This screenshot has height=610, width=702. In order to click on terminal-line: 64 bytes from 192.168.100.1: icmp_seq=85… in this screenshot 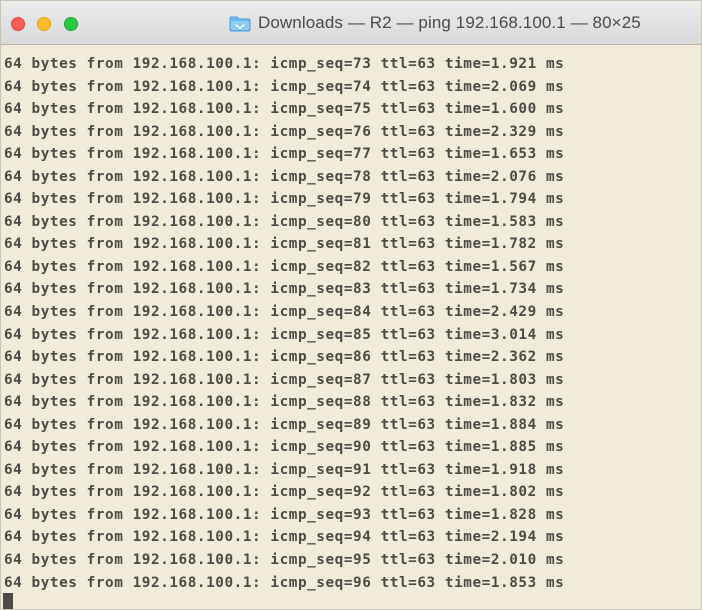, I will do `click(284, 334)`.